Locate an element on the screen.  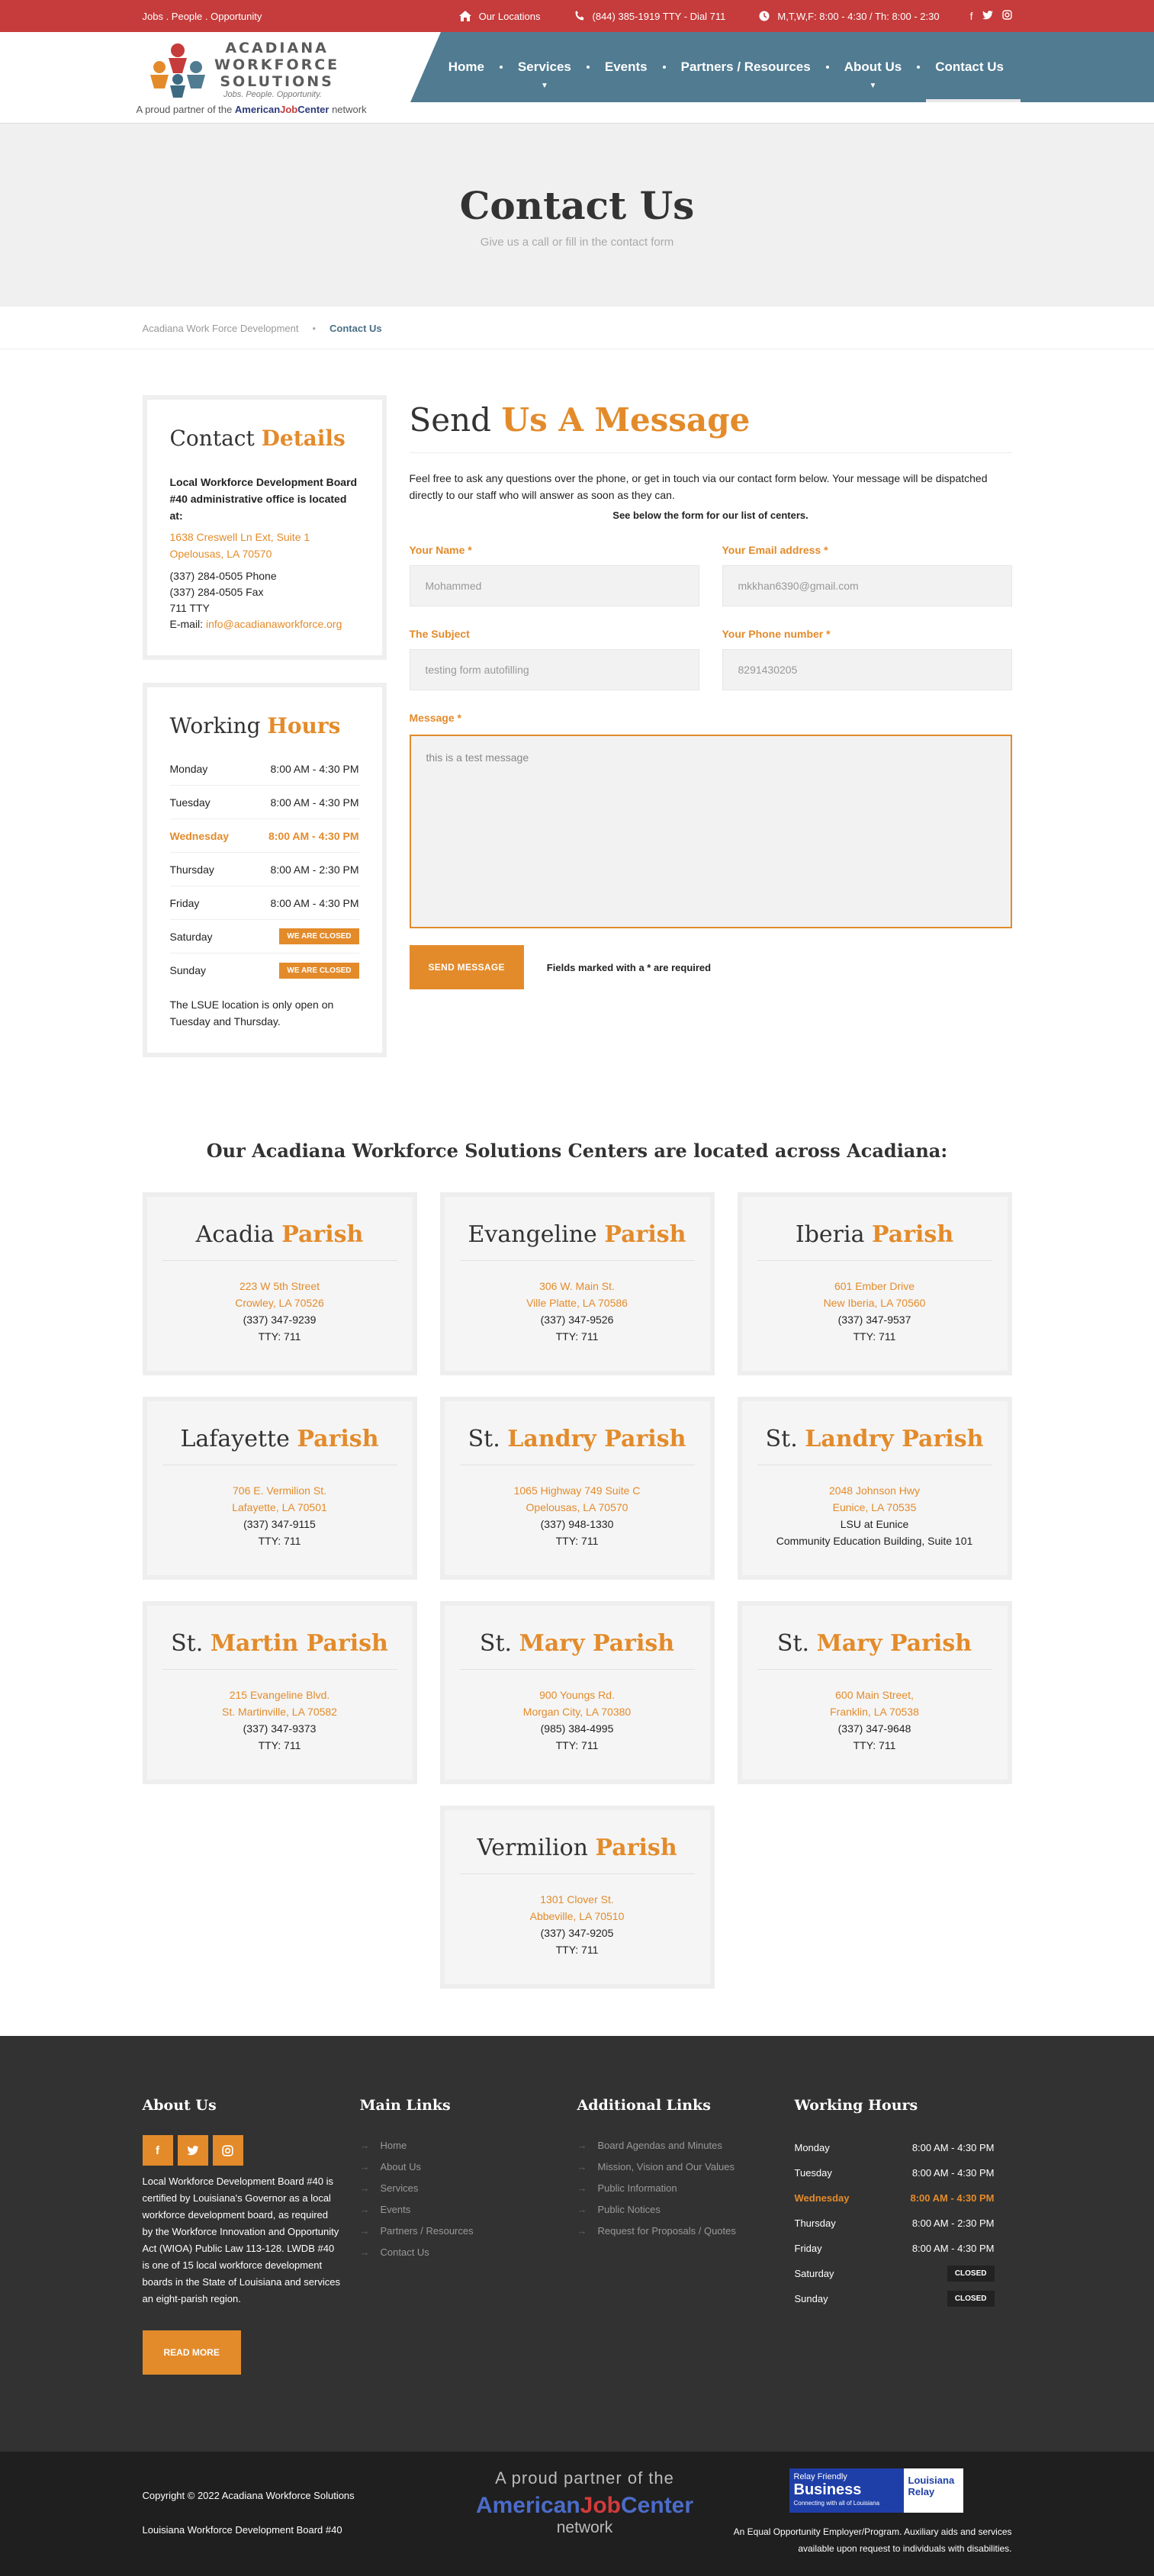
location-address: 306 W. Main St. Ville Platte, LA 70586 is located at coordinates (577, 1294).